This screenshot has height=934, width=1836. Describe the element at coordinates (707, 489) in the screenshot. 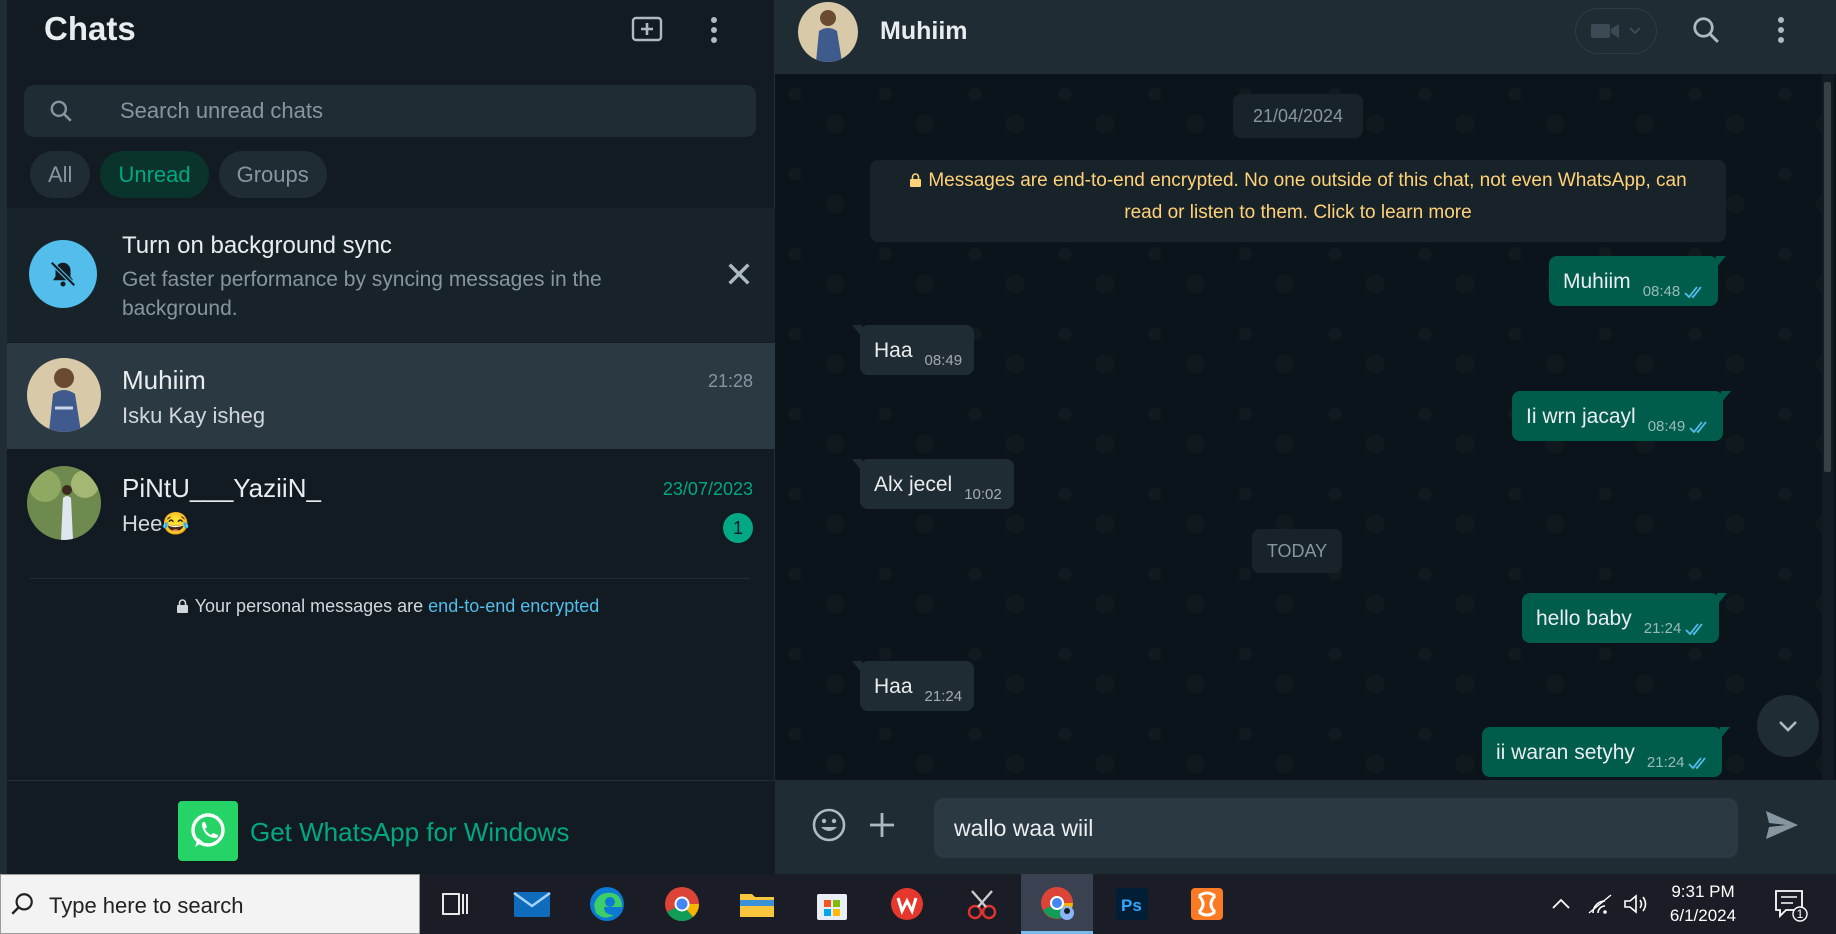

I see `chat-time: 23/07/2023` at that location.